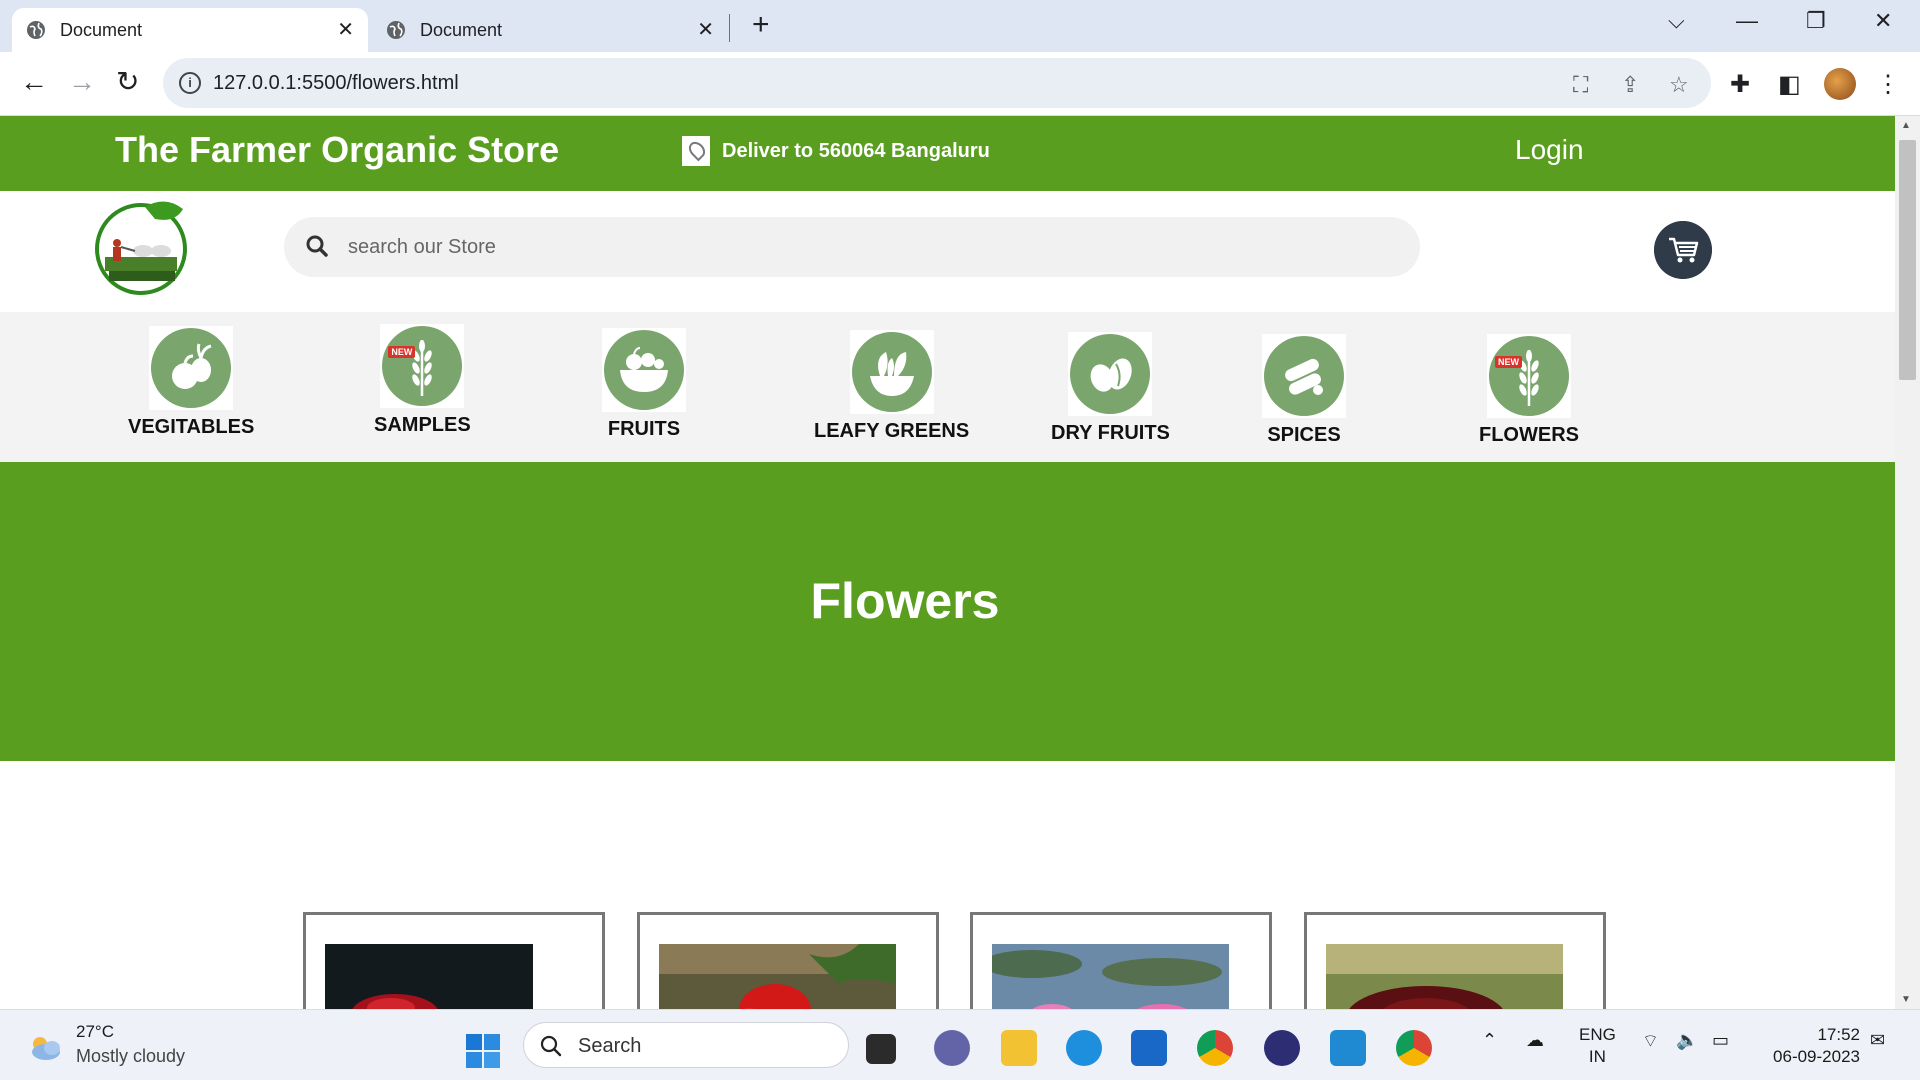  What do you see at coordinates (1084, 1048) in the screenshot?
I see `edge-browser-icon` at bounding box center [1084, 1048].